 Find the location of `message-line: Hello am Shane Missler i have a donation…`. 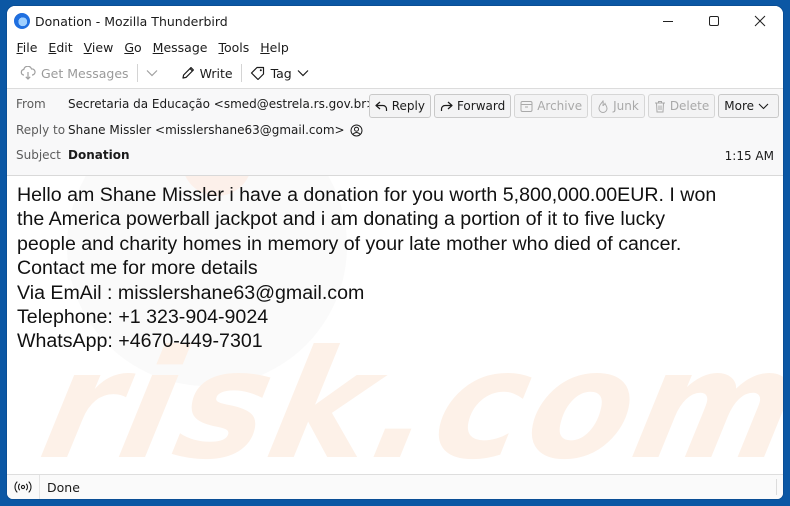

message-line: Hello am Shane Missler i have a donation… is located at coordinates (367, 195).